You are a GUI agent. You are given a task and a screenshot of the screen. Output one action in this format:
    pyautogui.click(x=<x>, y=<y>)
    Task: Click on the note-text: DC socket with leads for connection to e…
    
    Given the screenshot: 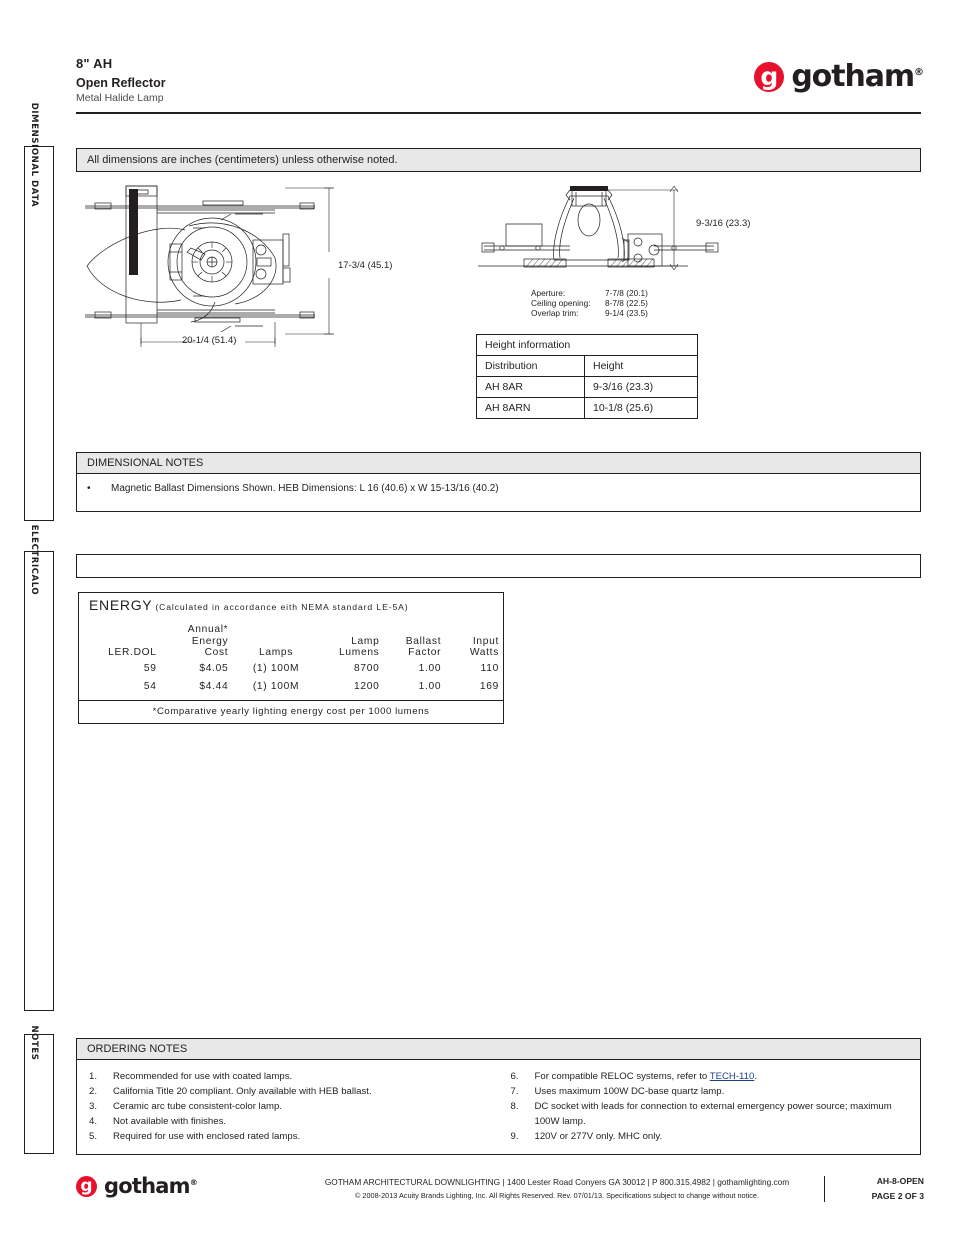 What is the action you would take?
    pyautogui.click(x=713, y=1114)
    